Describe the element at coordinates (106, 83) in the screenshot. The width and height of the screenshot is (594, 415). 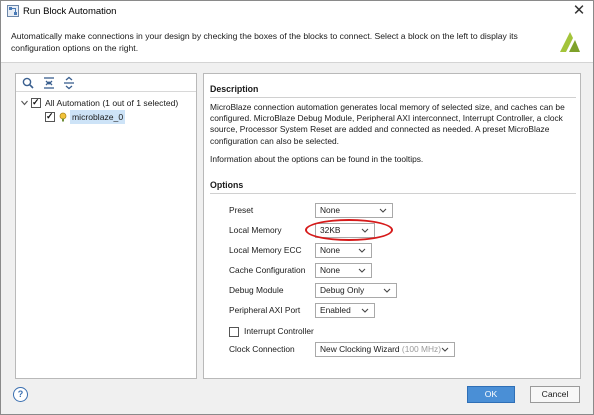
I see `tree-toolbar` at that location.